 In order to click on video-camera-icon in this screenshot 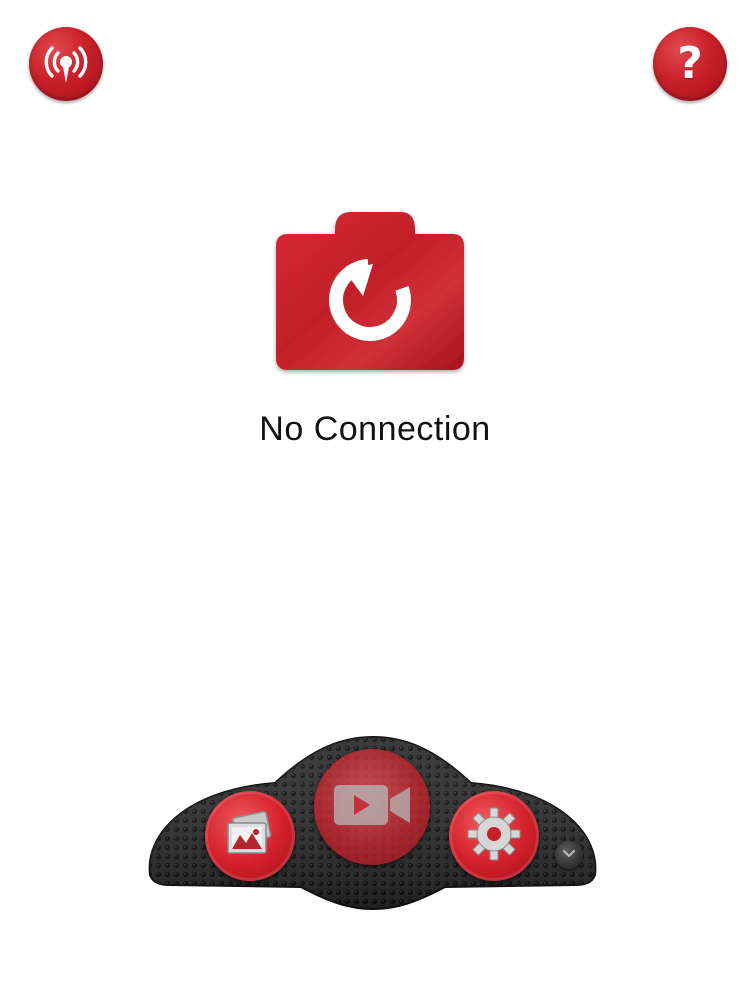, I will do `click(372, 807)`.